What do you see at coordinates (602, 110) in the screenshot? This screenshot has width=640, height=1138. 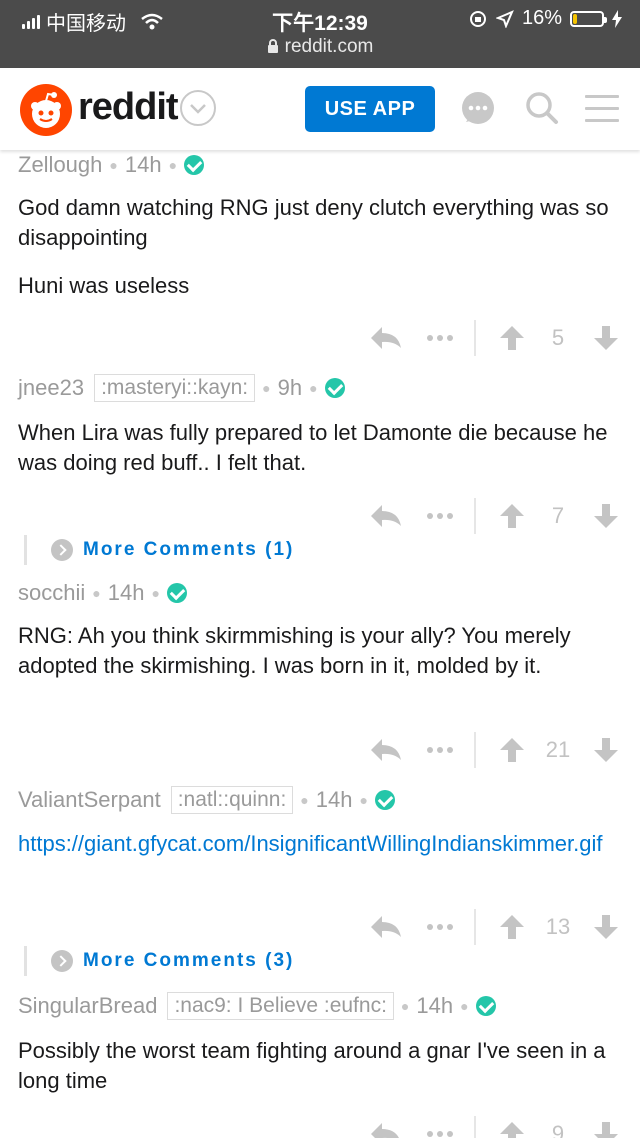 I see `menu-icon` at bounding box center [602, 110].